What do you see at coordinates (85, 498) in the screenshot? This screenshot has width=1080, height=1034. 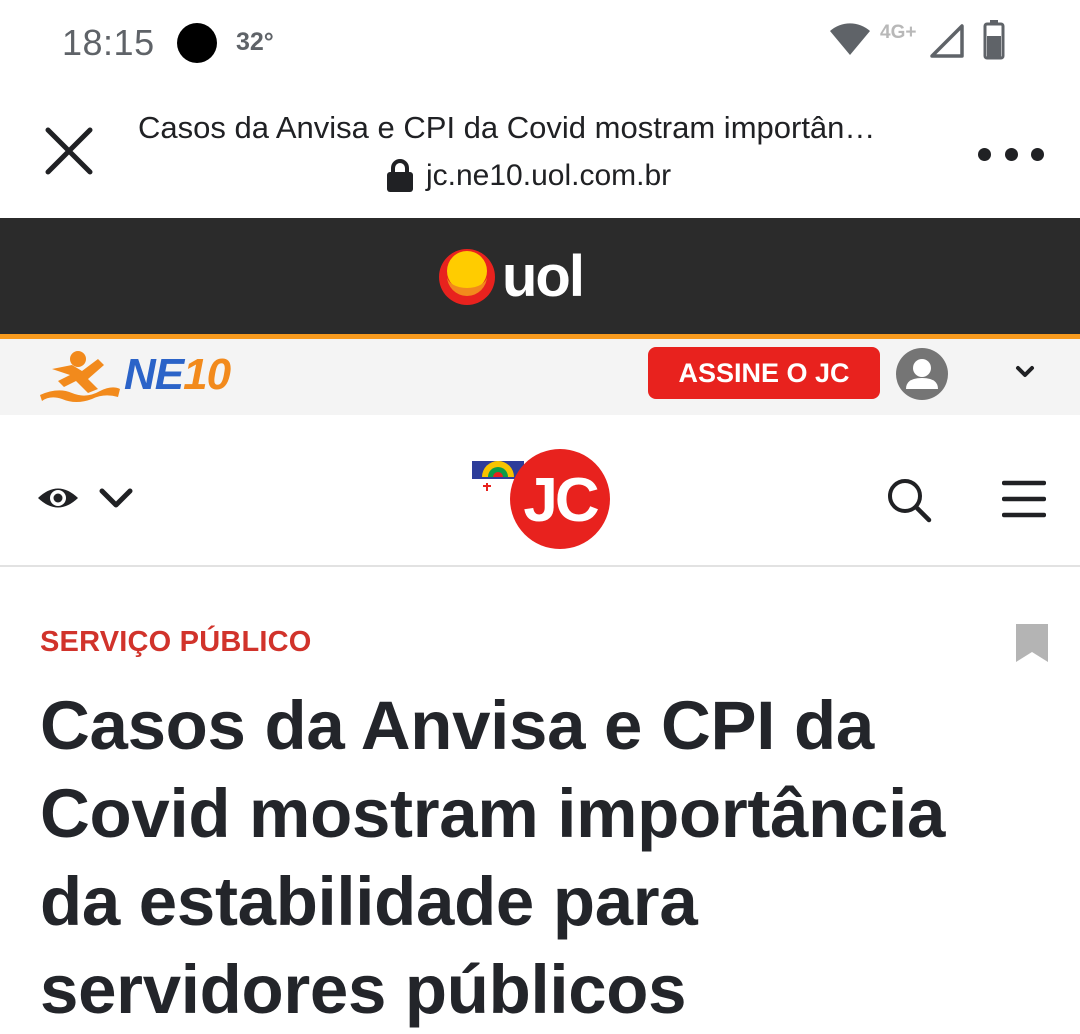 I see `accessibility-toggle` at bounding box center [85, 498].